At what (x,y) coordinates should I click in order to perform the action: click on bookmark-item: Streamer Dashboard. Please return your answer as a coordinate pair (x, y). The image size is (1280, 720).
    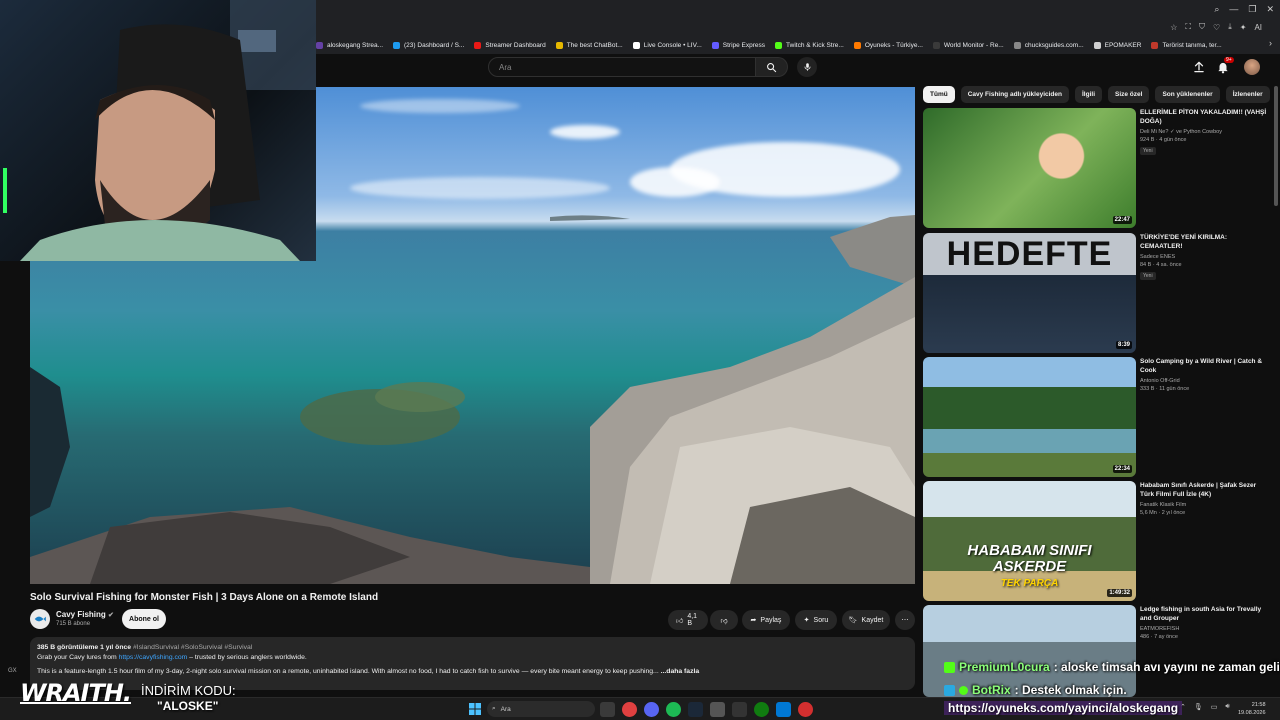
    Looking at the image, I should click on (510, 45).